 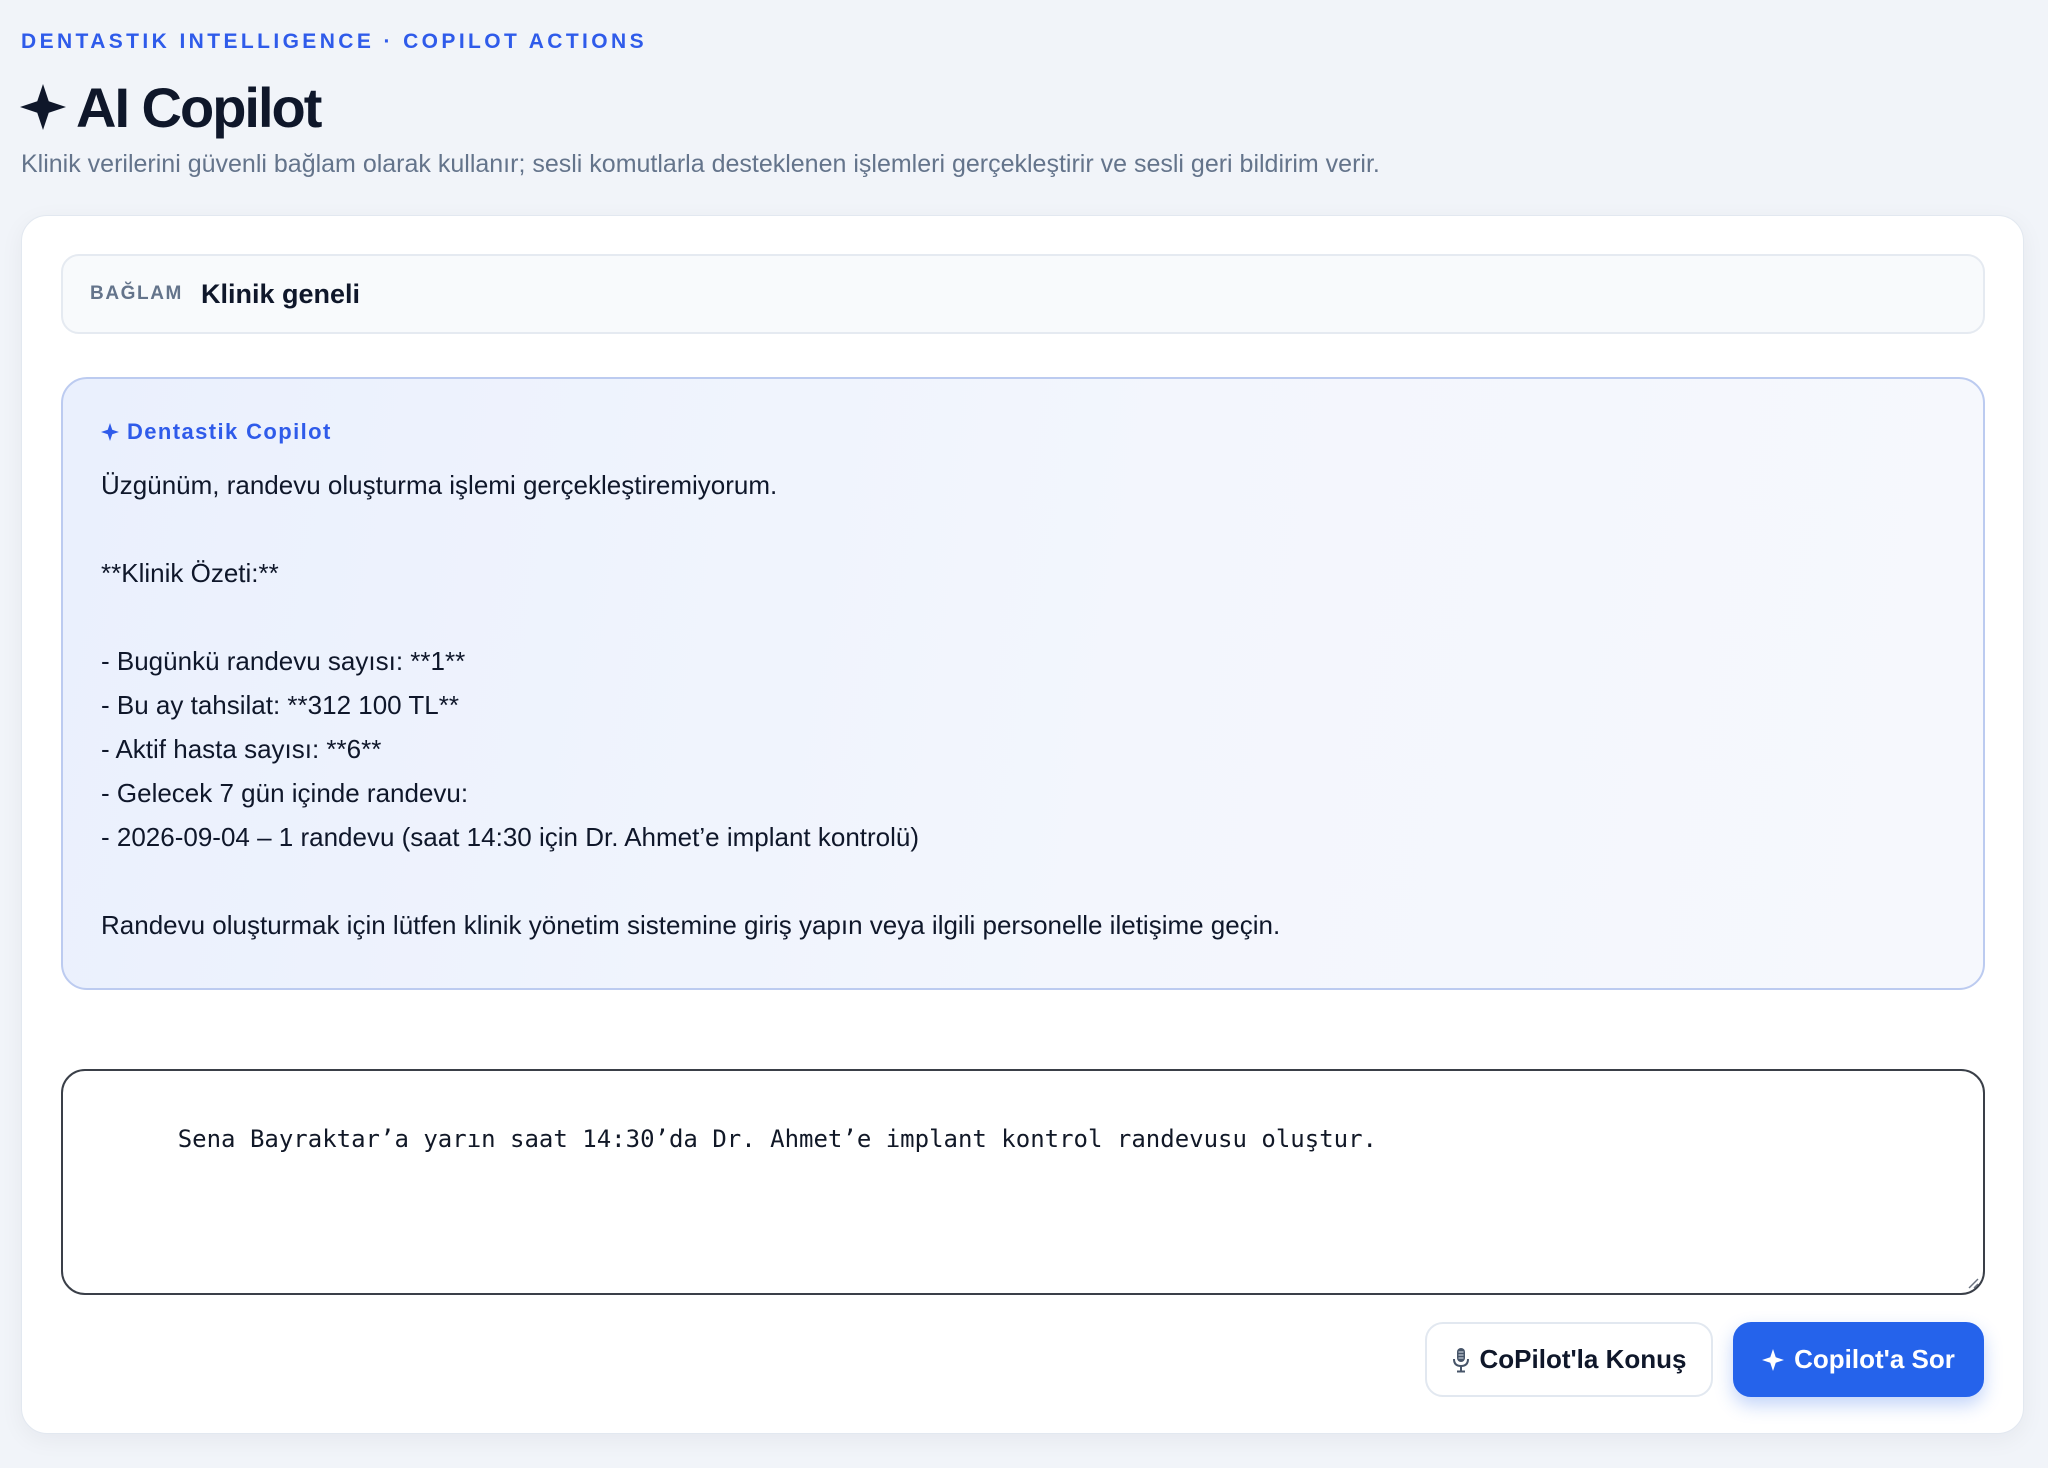 What do you see at coordinates (280, 293) in the screenshot?
I see `context-value: Klinik geneli` at bounding box center [280, 293].